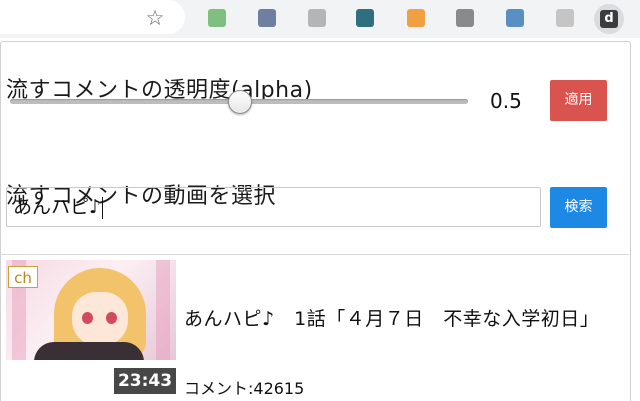 Image resolution: width=640 pixels, height=401 pixels. Describe the element at coordinates (578, 100) in the screenshot. I see `apply-button: 適用` at that location.